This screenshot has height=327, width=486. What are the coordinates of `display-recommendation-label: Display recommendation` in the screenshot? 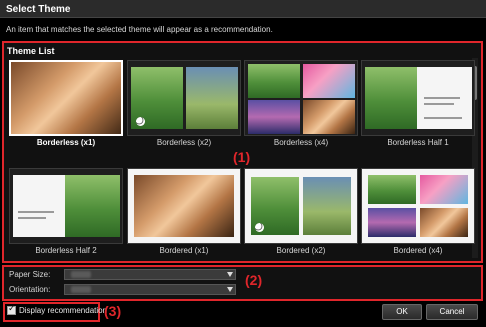 It's located at (63, 310).